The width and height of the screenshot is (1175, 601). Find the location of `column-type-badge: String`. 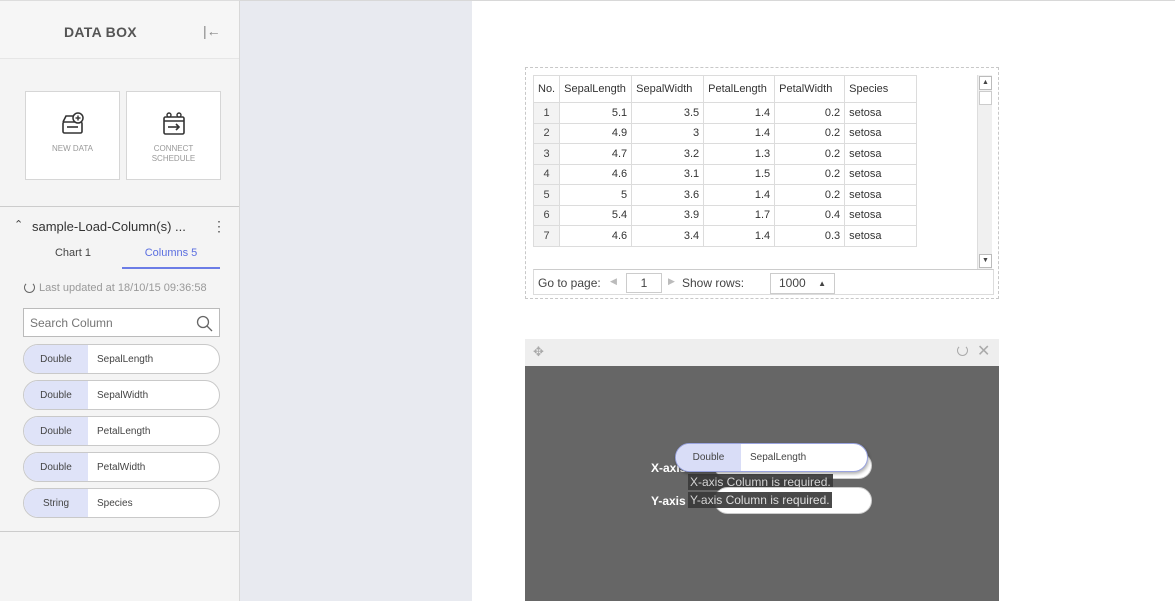

column-type-badge: String is located at coordinates (56, 503).